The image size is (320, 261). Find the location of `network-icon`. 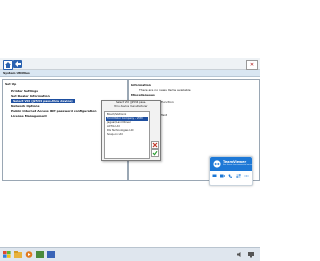

network-icon is located at coordinates (251, 254).